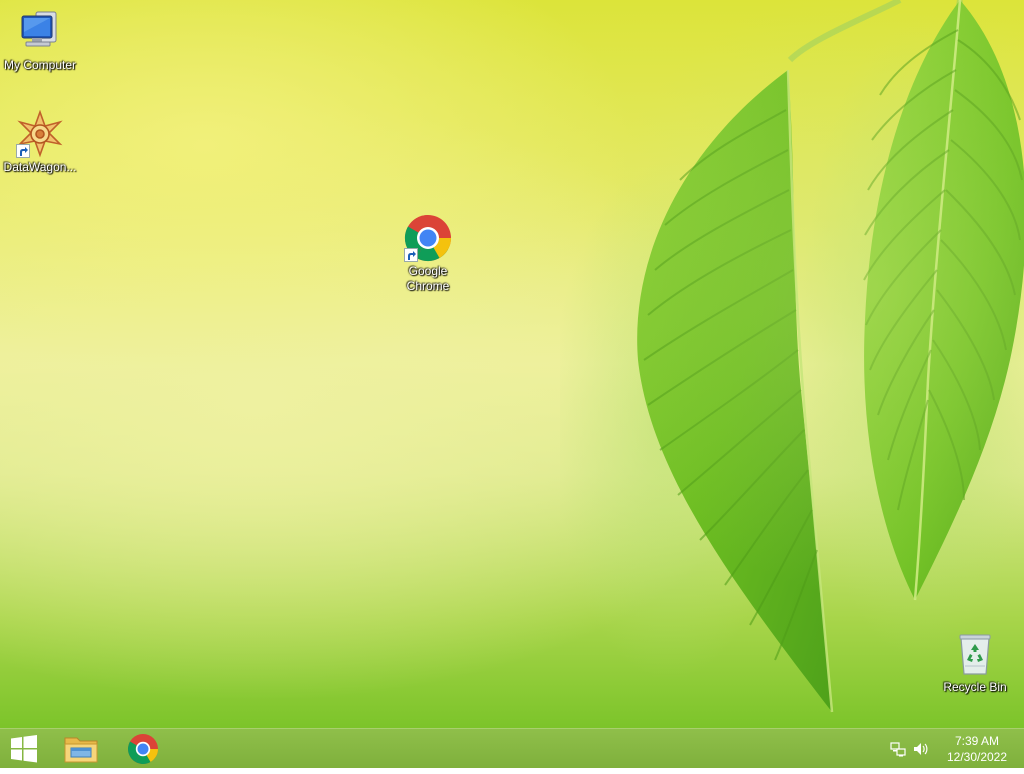 The image size is (1024, 774). I want to click on system-tray: 7:39 AM 12/30/2022, so click(954, 749).